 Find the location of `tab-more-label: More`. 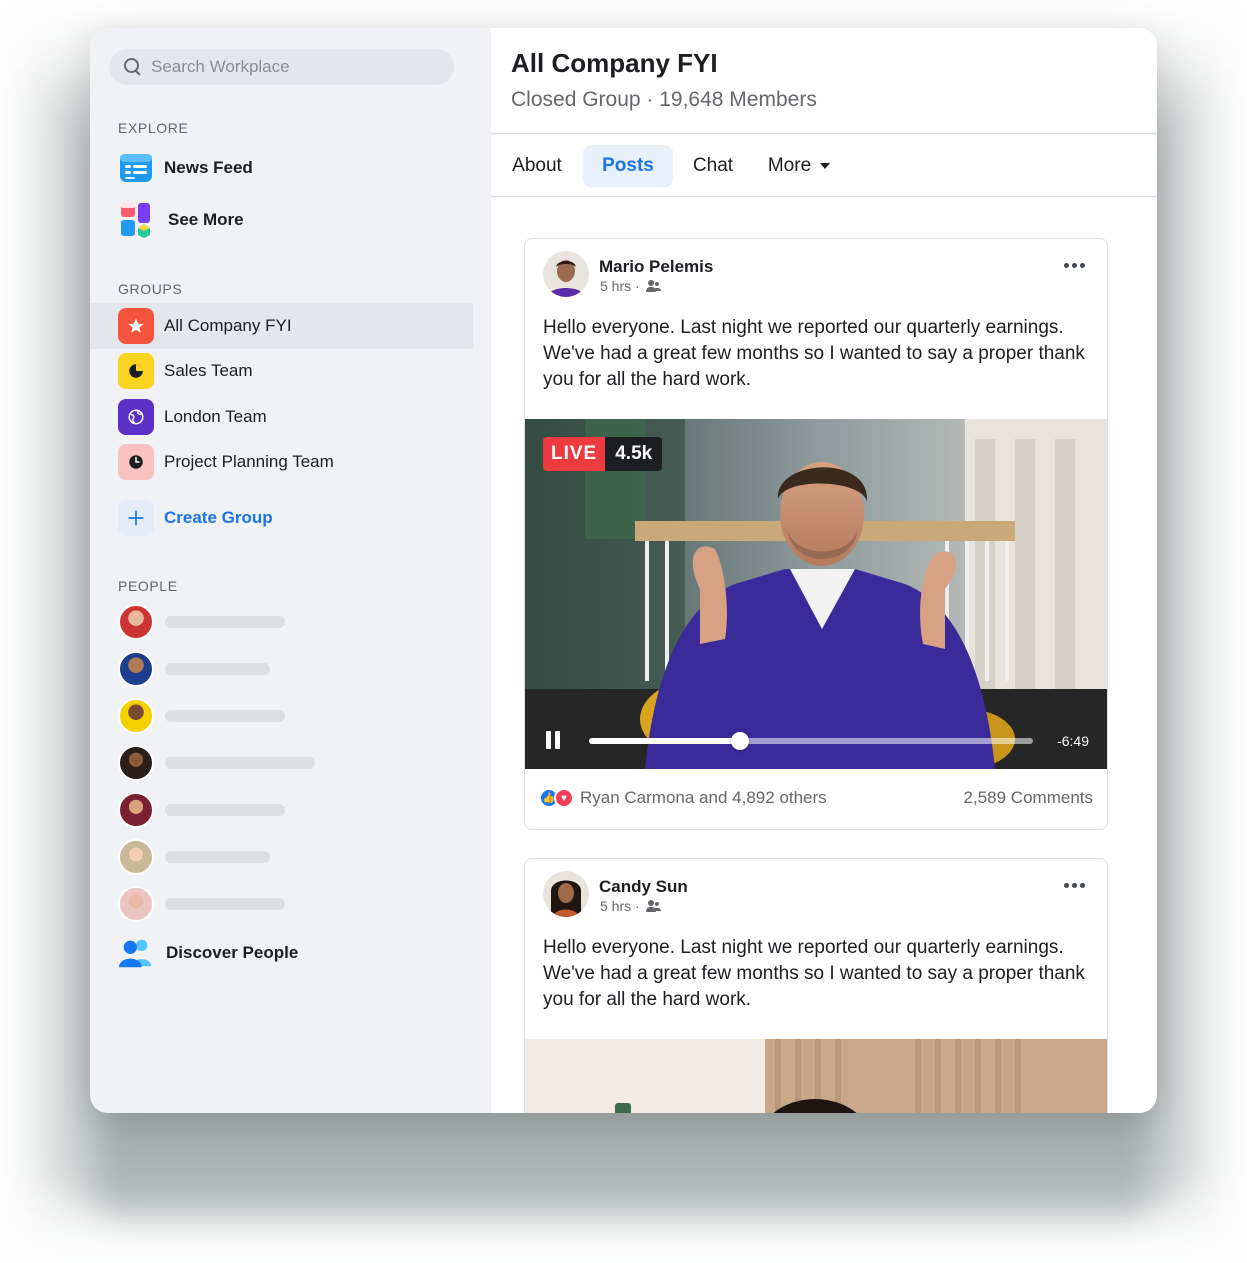

tab-more-label: More is located at coordinates (789, 165).